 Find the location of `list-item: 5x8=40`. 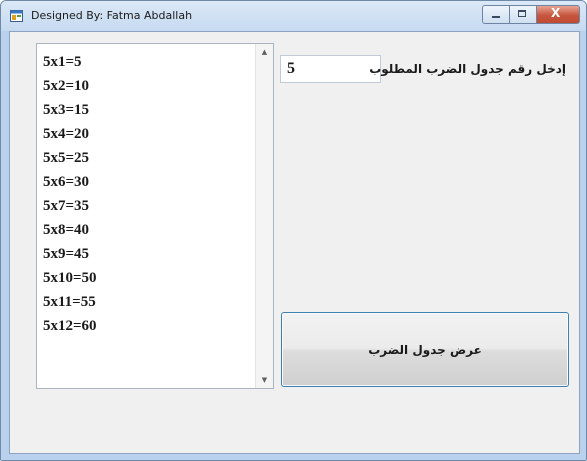

list-item: 5x8=40 is located at coordinates (70, 230).